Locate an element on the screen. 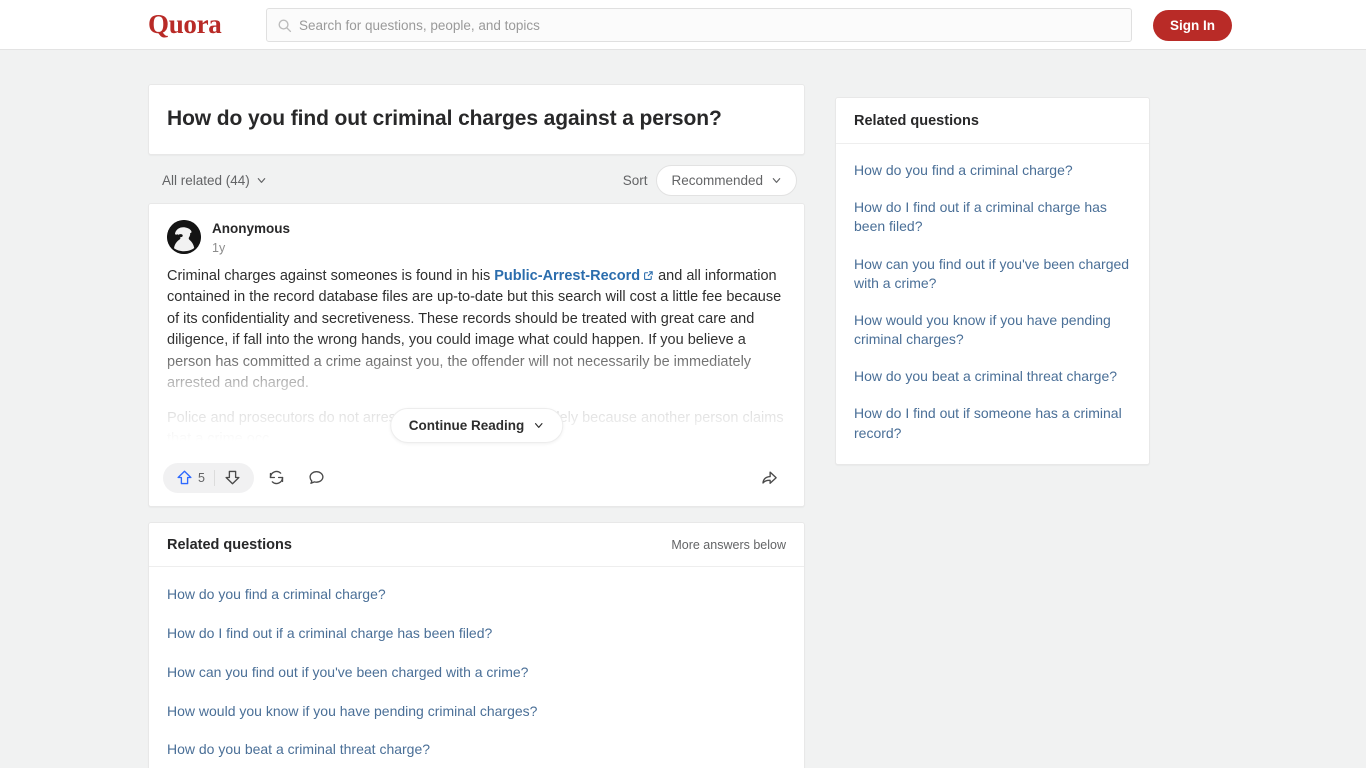 The width and height of the screenshot is (1366, 768). continue-reading-label: Continue Reading is located at coordinates (466, 426).